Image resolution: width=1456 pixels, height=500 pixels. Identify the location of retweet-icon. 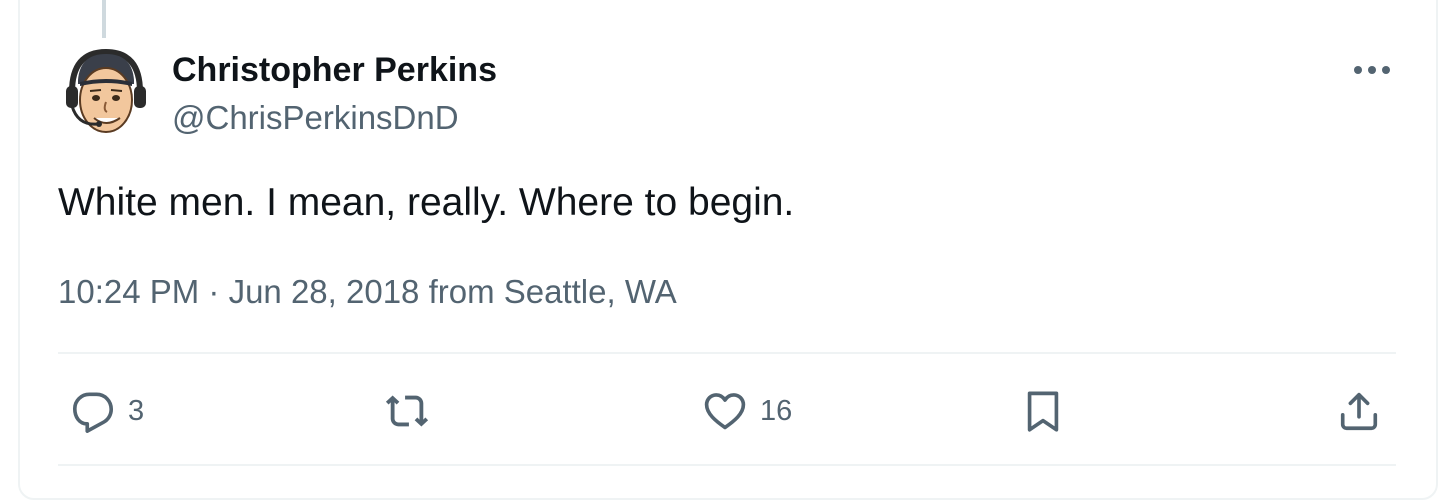
(407, 411).